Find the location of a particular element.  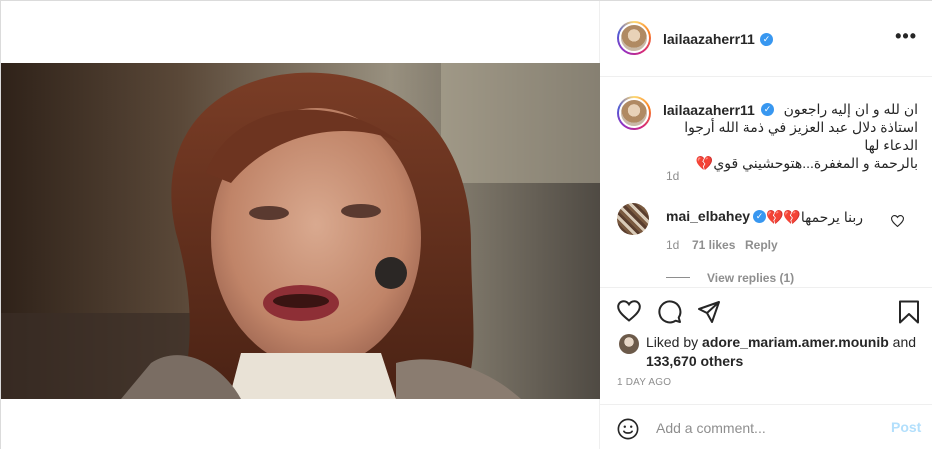

heart-icon is located at coordinates (629, 311).